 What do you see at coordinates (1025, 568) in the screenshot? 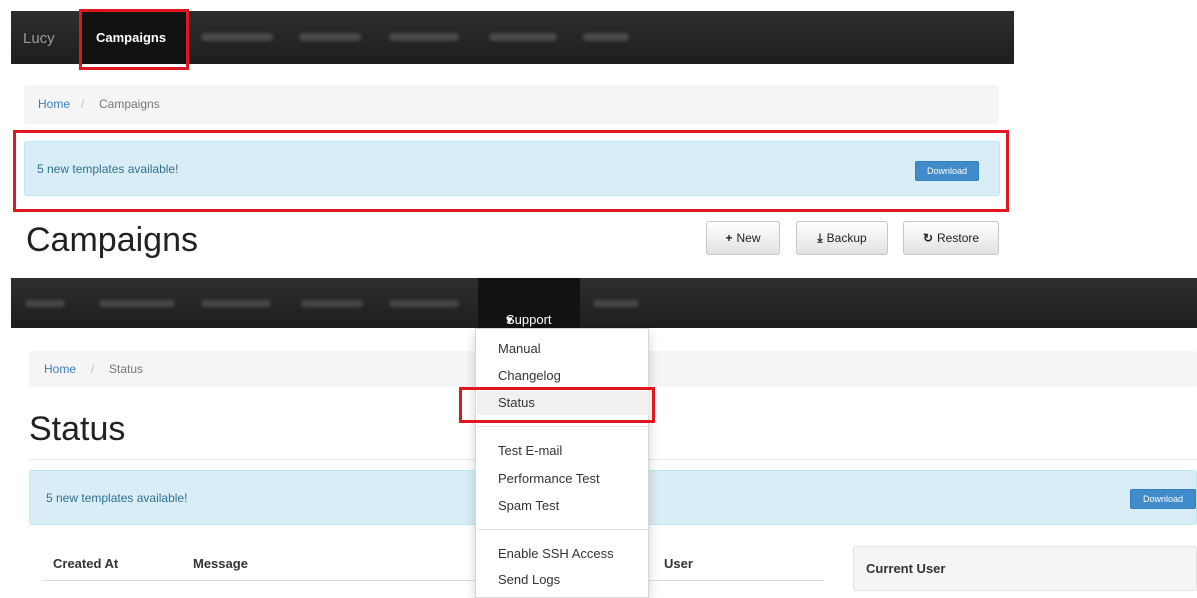
I see `current-user-panel: Current User` at bounding box center [1025, 568].